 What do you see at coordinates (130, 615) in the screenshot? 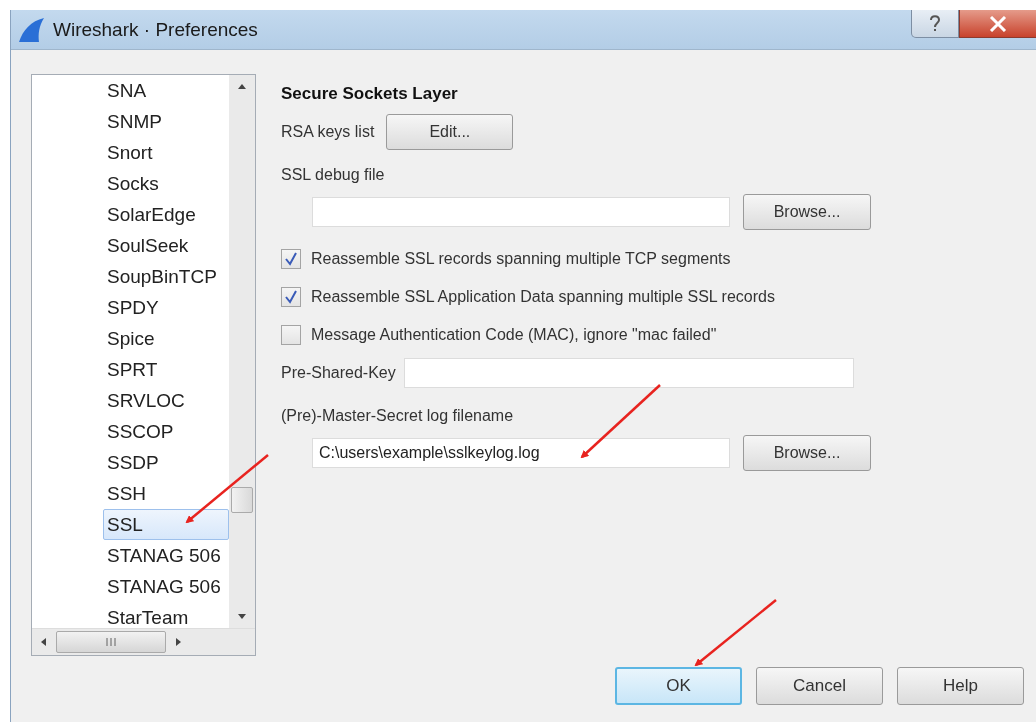
I see `list-item: StarTeam` at bounding box center [130, 615].